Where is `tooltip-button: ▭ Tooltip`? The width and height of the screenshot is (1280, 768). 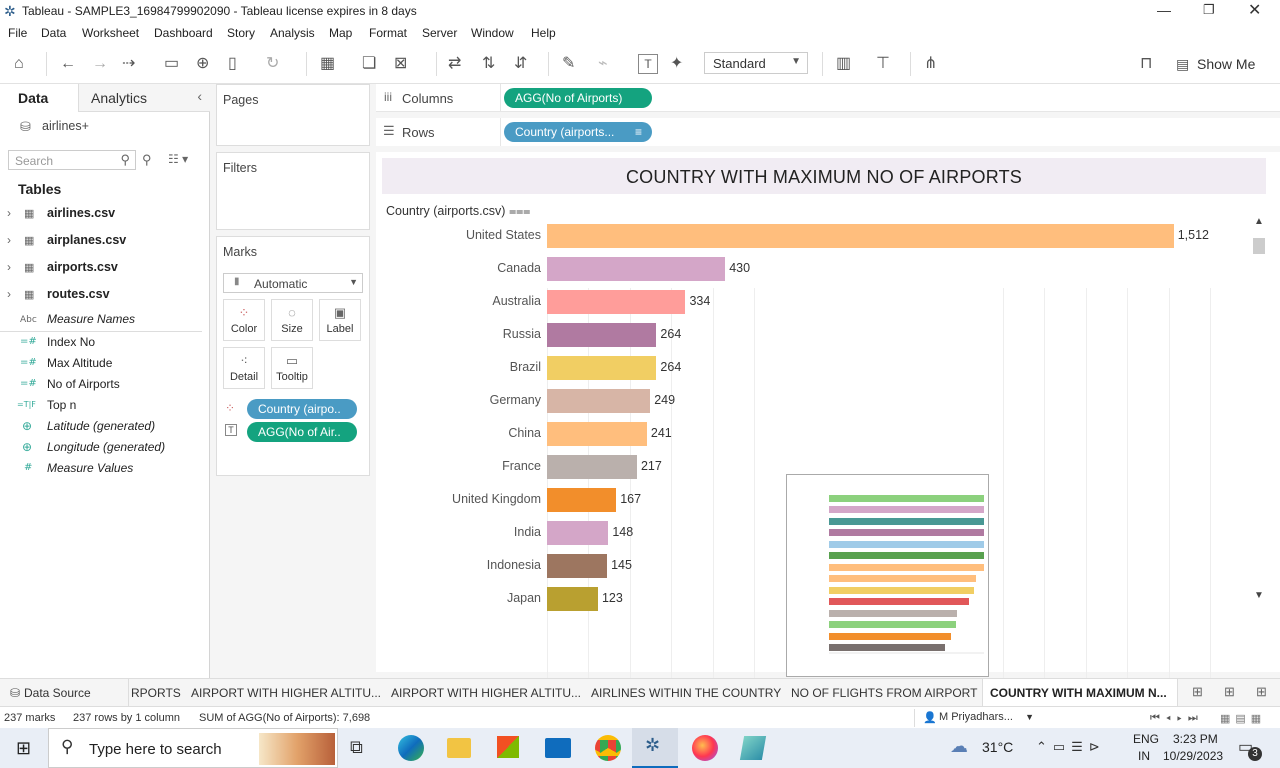 tooltip-button: ▭ Tooltip is located at coordinates (292, 368).